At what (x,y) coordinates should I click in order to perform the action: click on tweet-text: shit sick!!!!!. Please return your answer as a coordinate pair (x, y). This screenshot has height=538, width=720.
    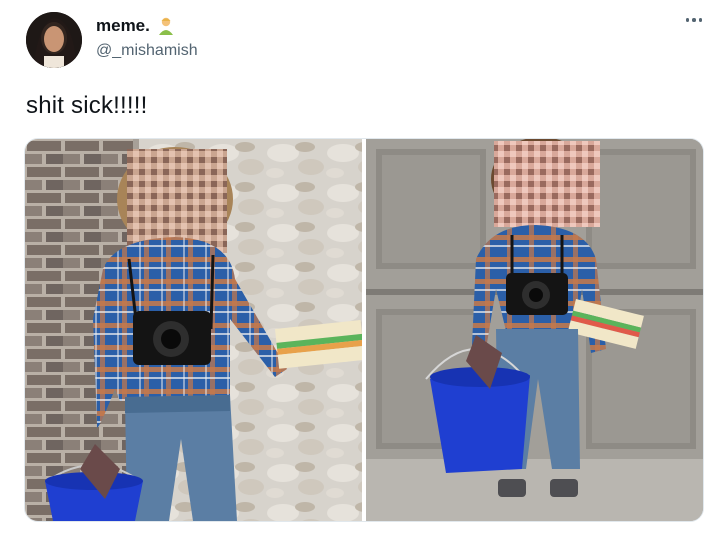
    Looking at the image, I should click on (87, 105).